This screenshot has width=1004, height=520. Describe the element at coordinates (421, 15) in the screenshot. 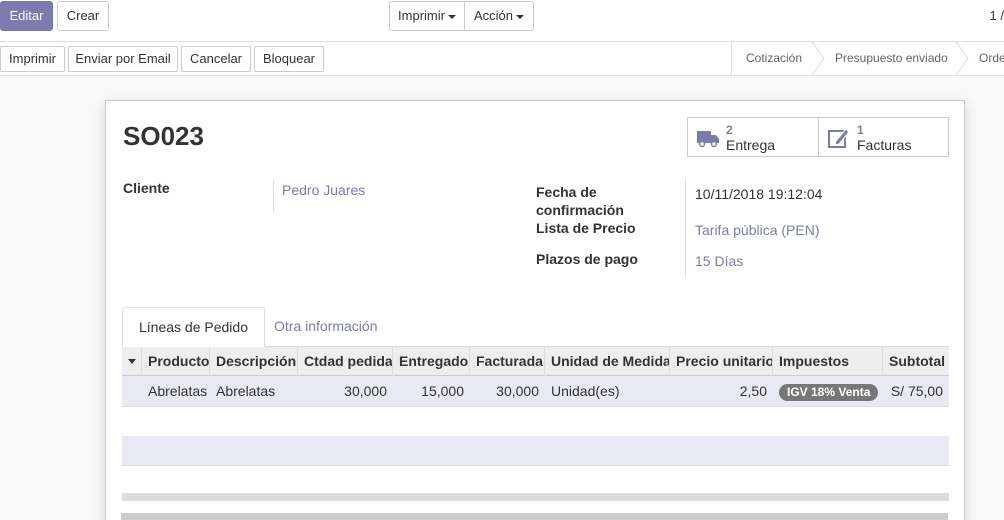

I see `print-dropdown-label: Imprimir` at that location.